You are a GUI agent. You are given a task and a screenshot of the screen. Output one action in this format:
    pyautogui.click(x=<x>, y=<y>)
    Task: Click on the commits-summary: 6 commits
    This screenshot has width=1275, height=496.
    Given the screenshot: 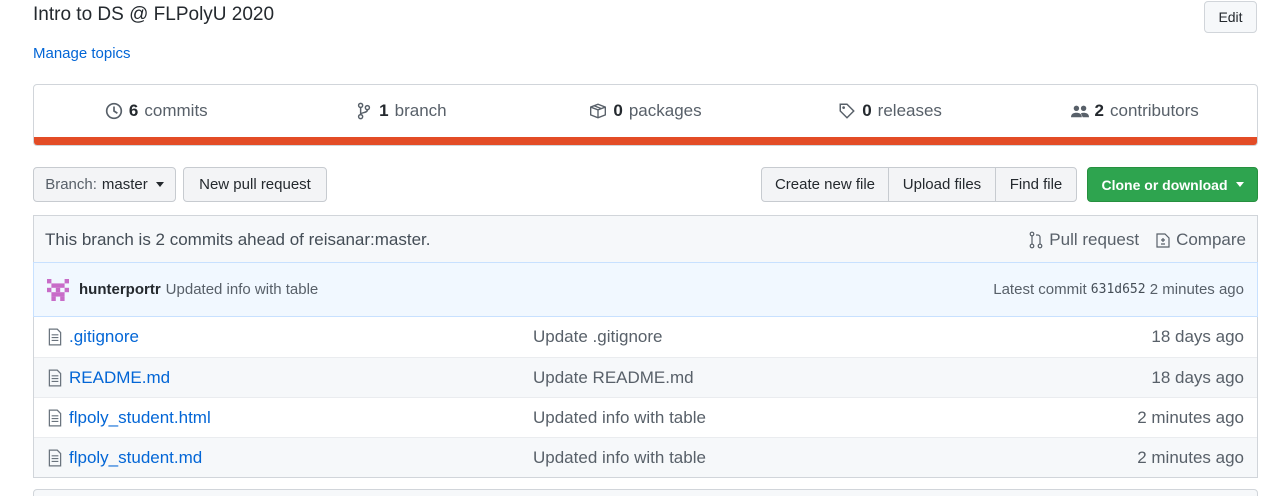 What is the action you would take?
    pyautogui.click(x=156, y=111)
    